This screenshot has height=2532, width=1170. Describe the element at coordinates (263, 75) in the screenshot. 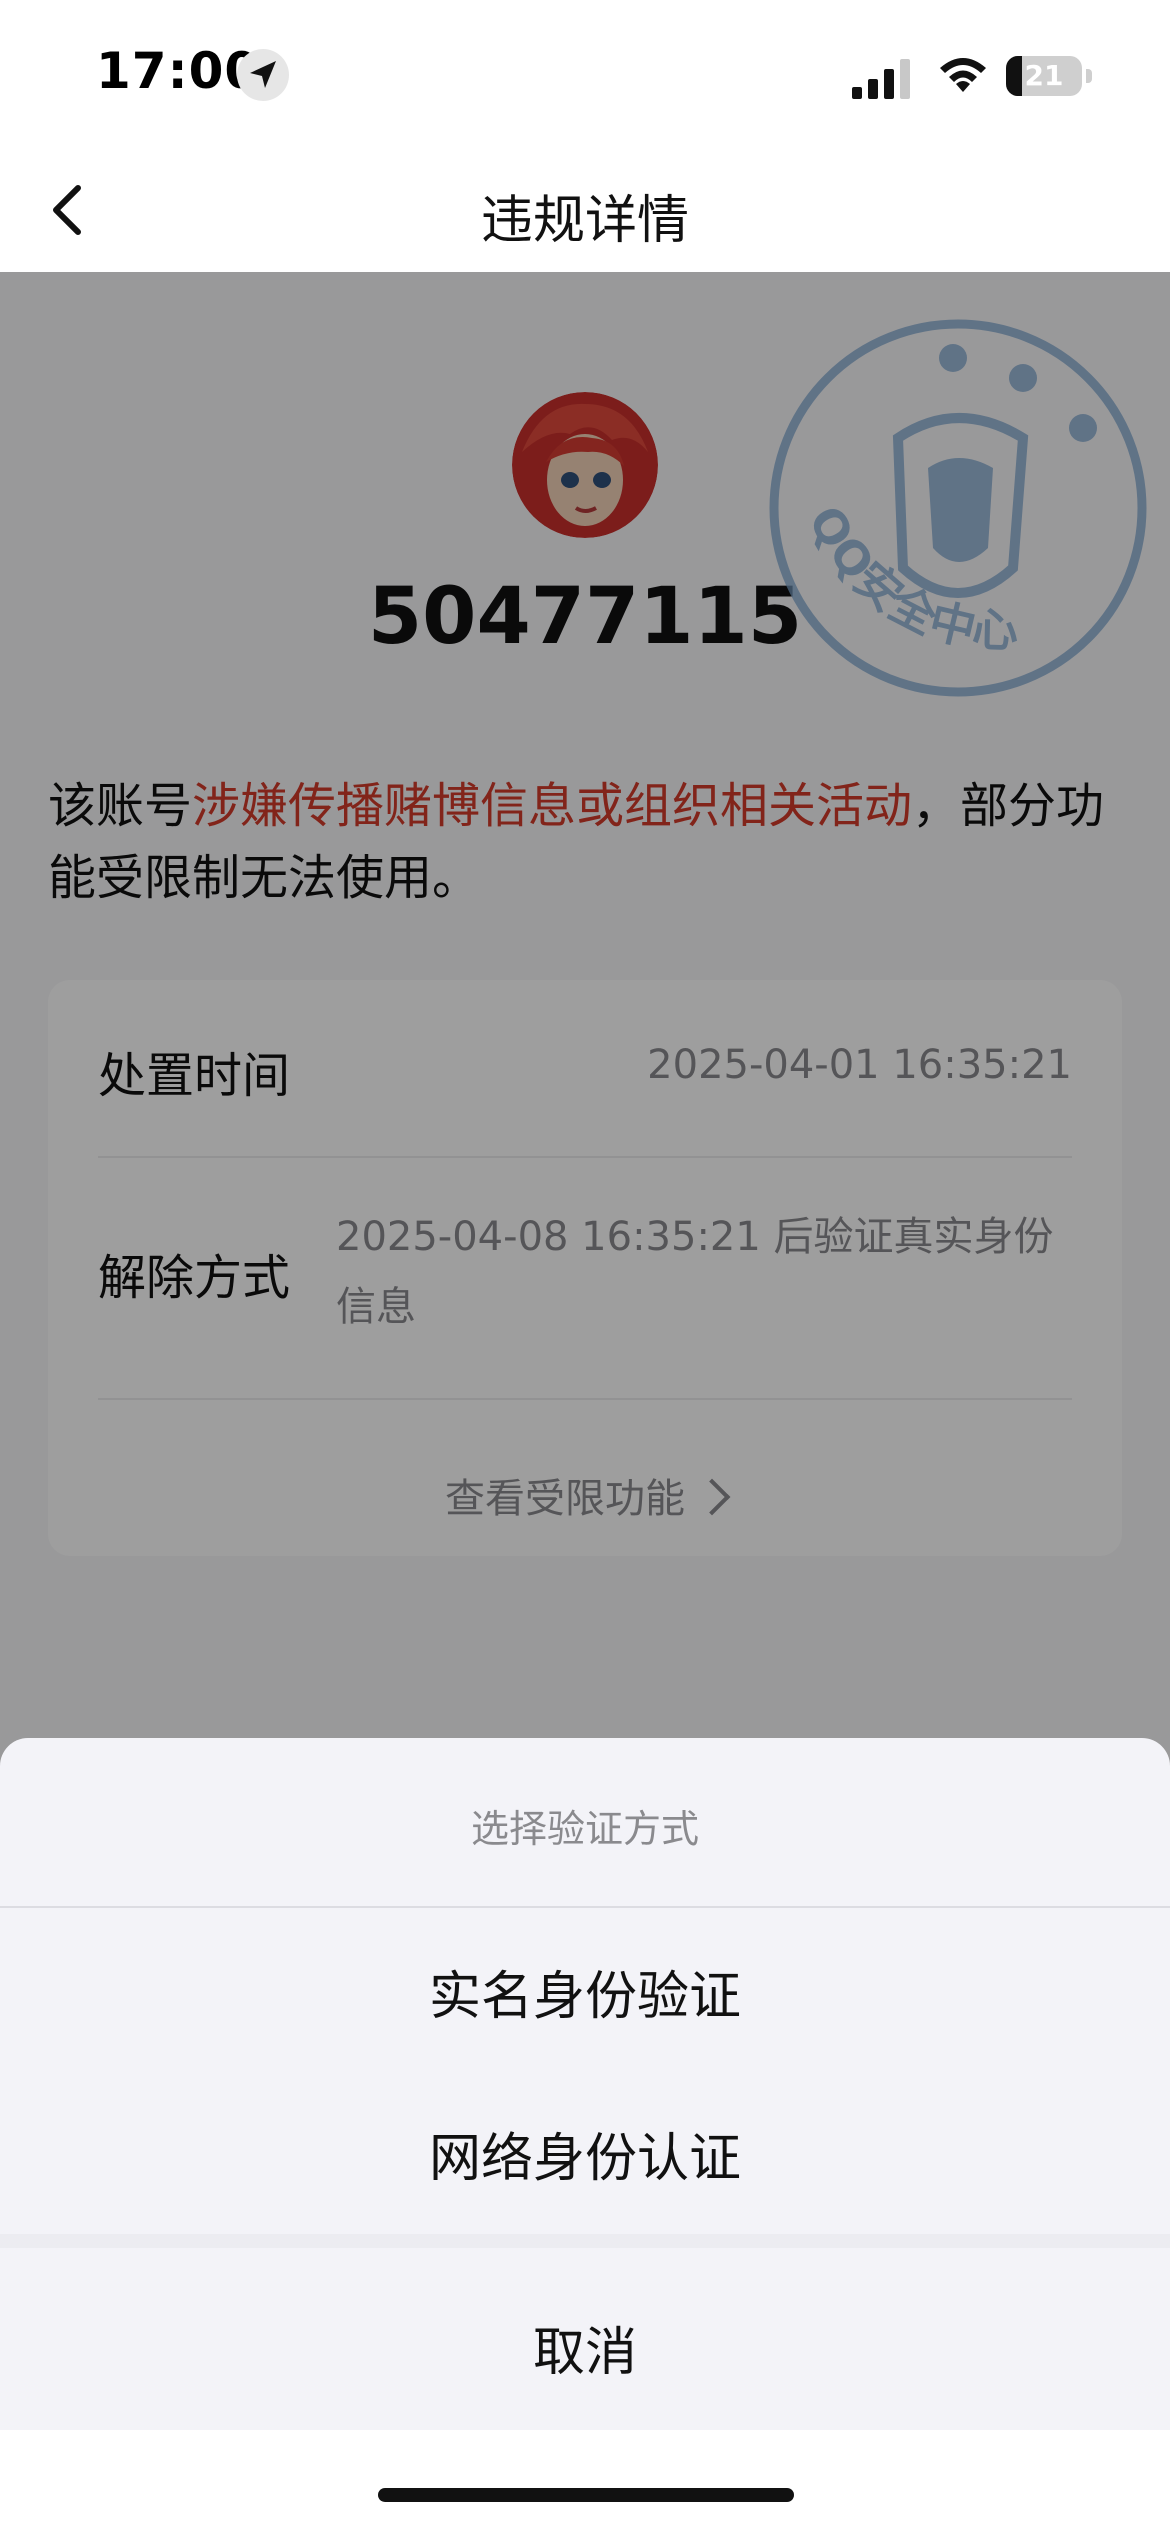

I see `location-icon` at that location.